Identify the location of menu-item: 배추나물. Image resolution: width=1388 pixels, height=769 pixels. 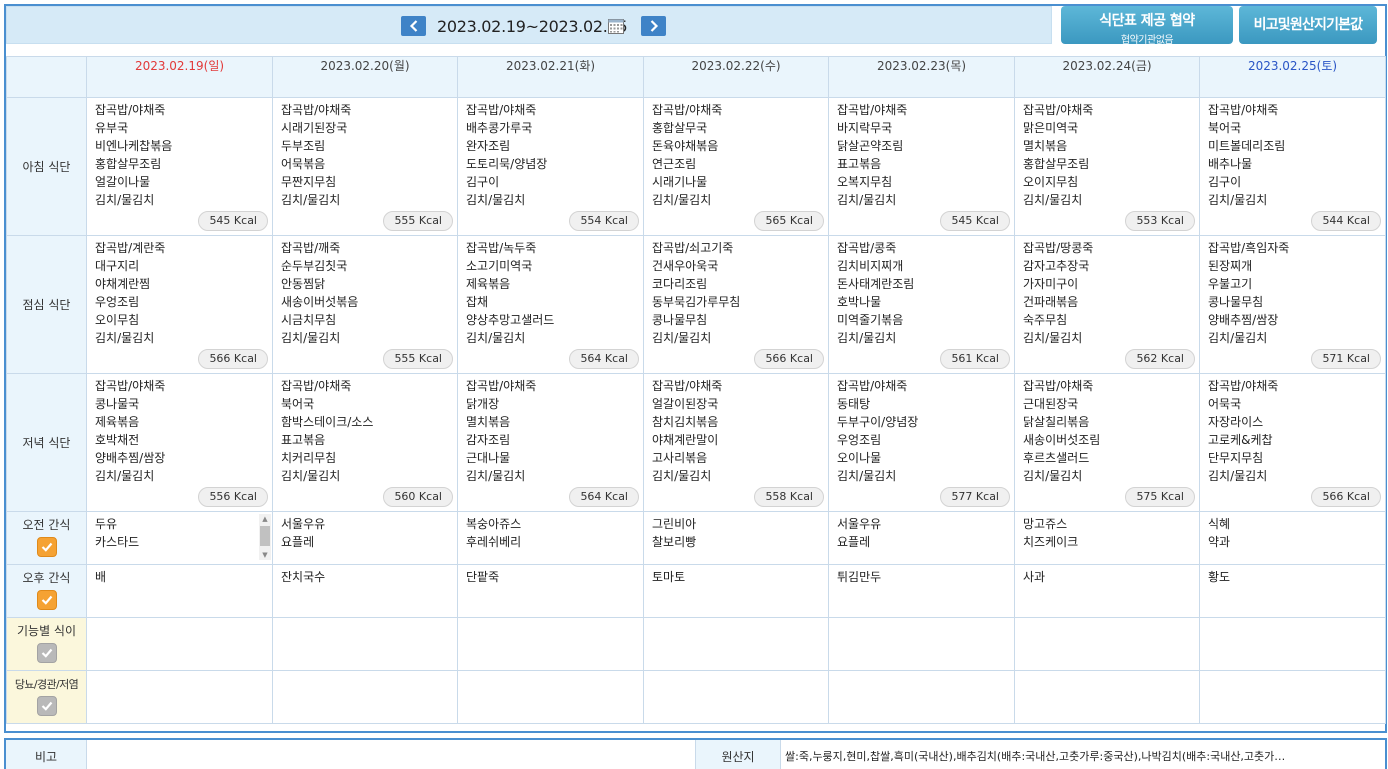
(1230, 164).